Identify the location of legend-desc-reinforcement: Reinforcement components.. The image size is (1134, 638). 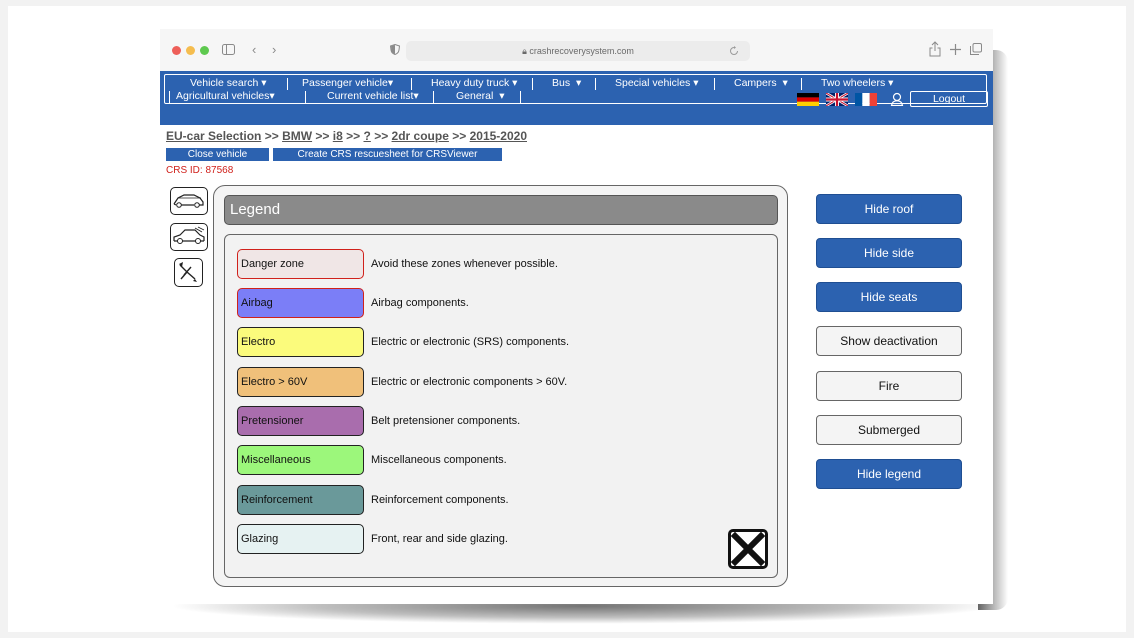
(440, 500).